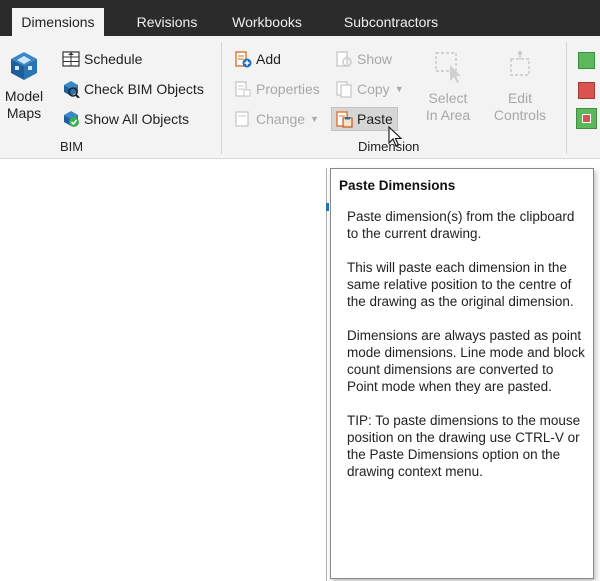 The image size is (600, 581). I want to click on red-dot-icon, so click(586, 118).